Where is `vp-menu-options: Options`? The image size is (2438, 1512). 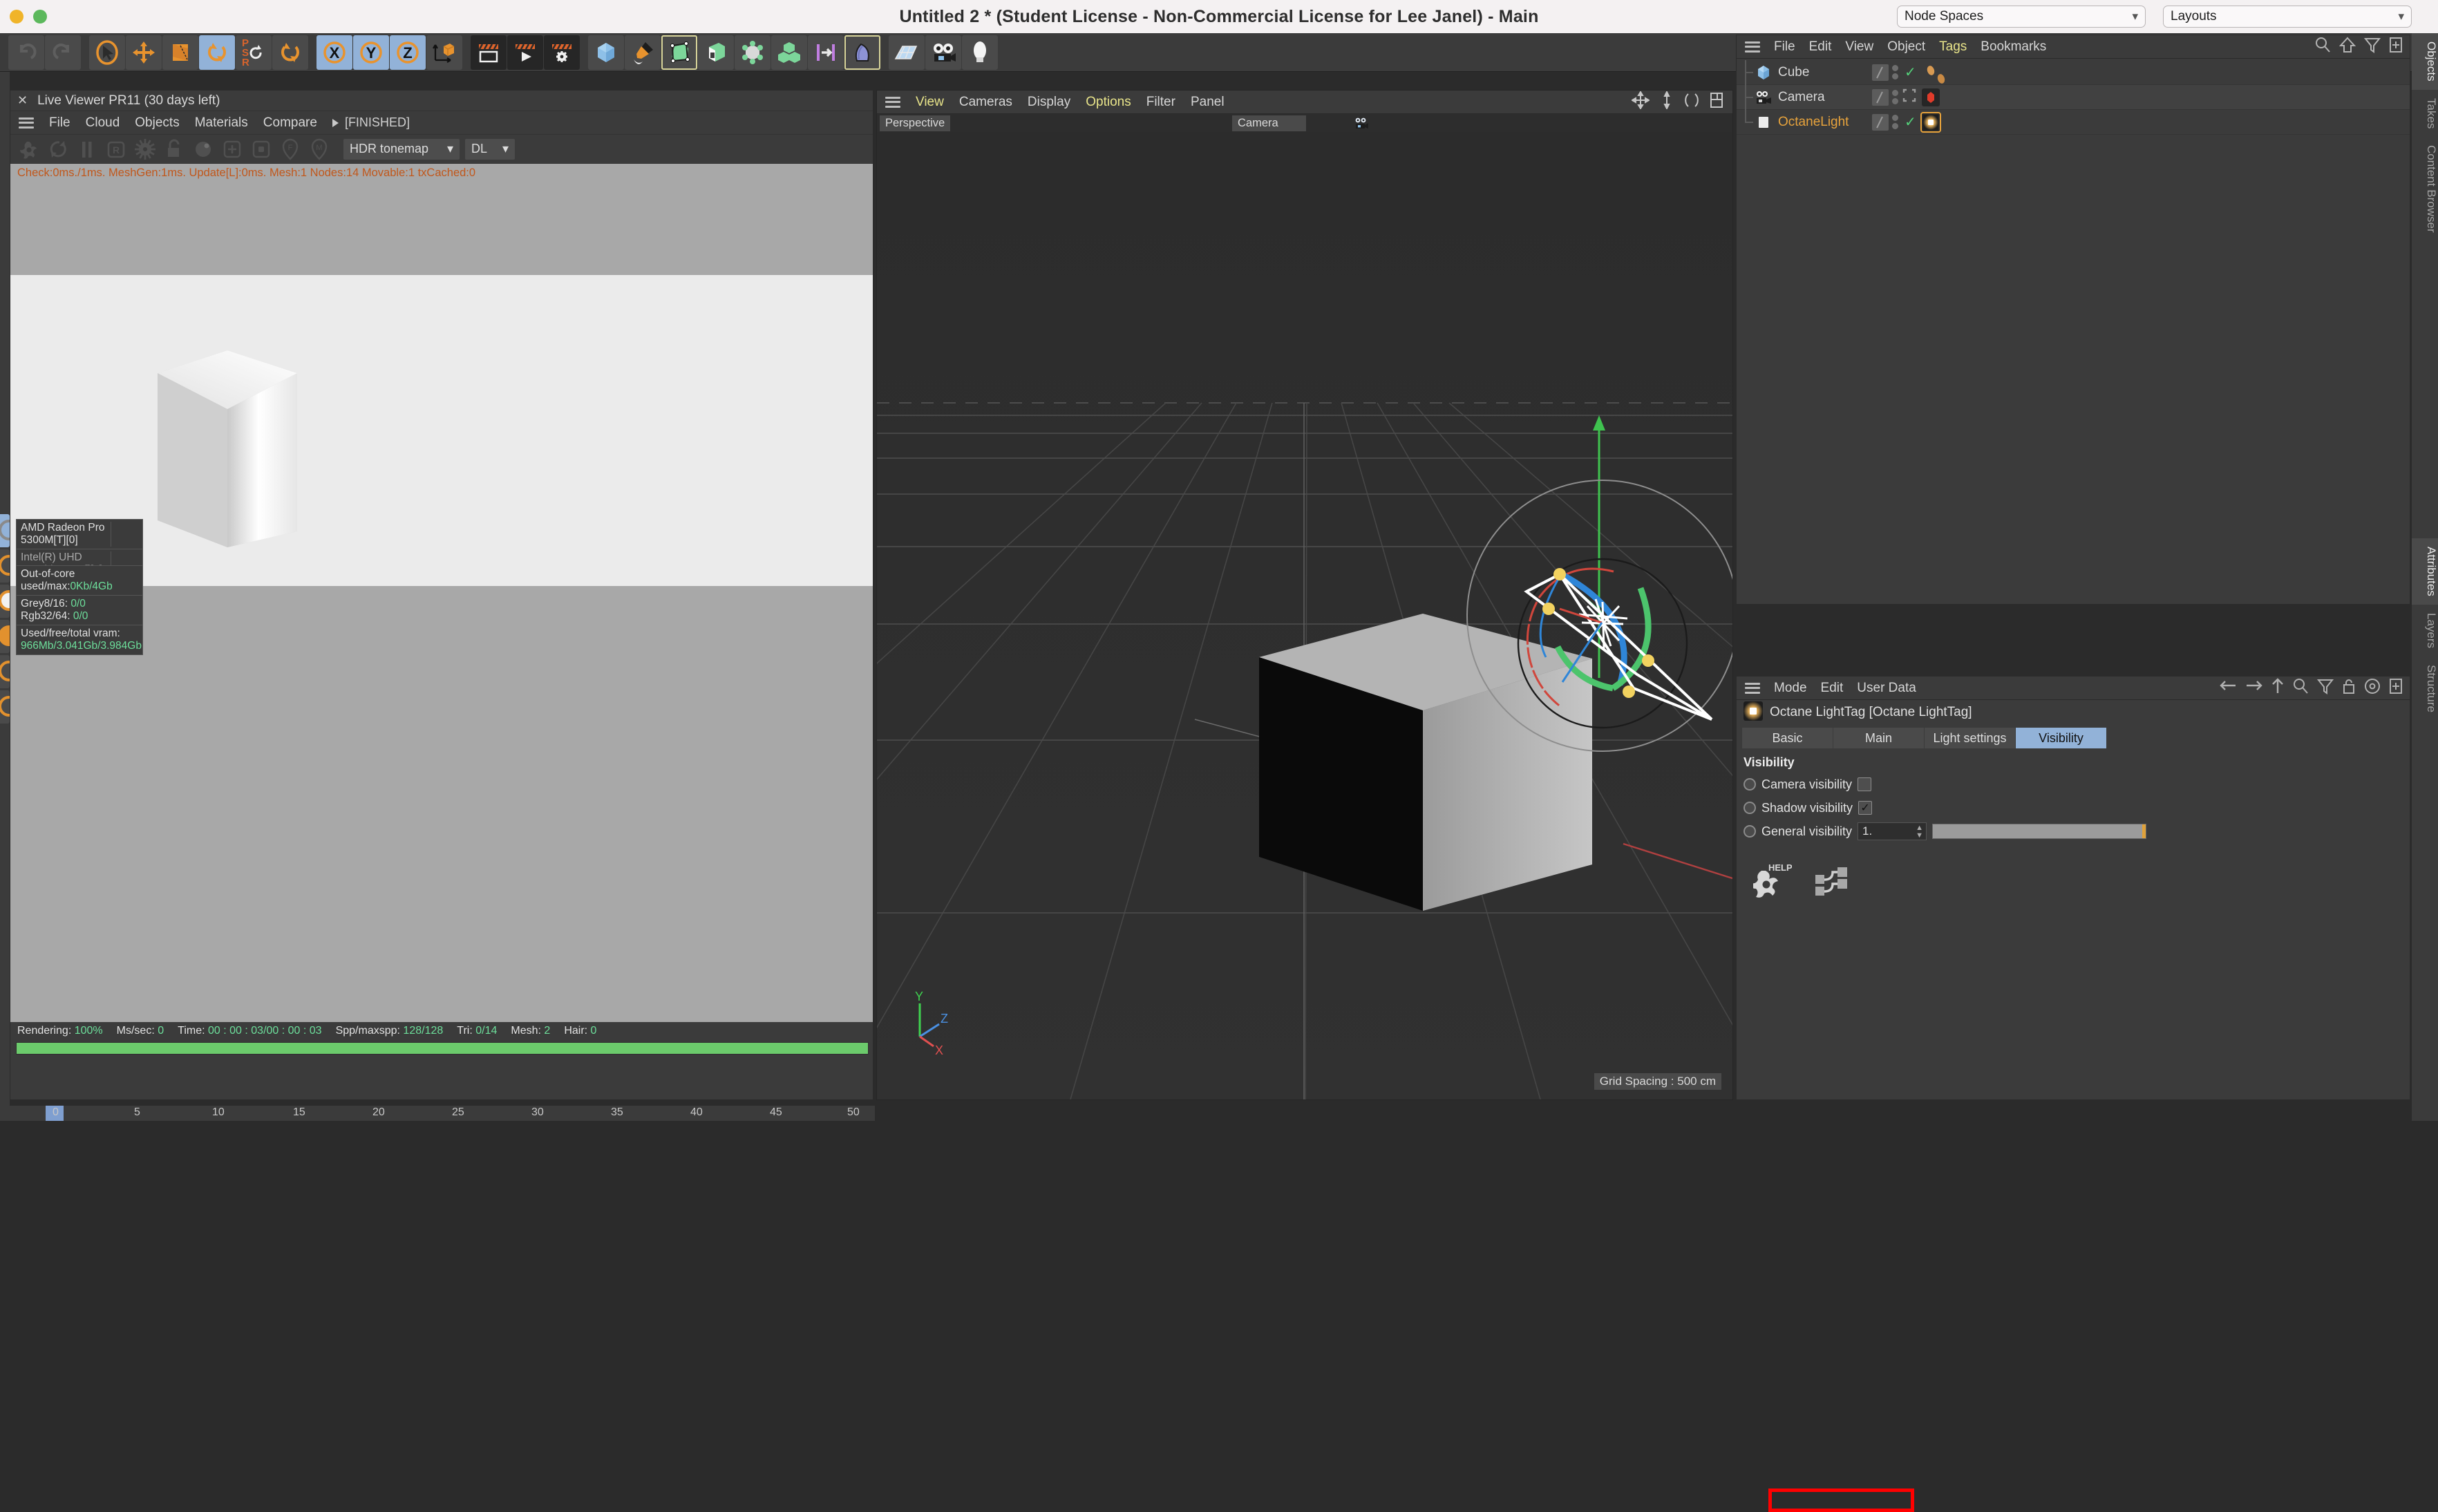
vp-menu-options: Options is located at coordinates (1108, 102).